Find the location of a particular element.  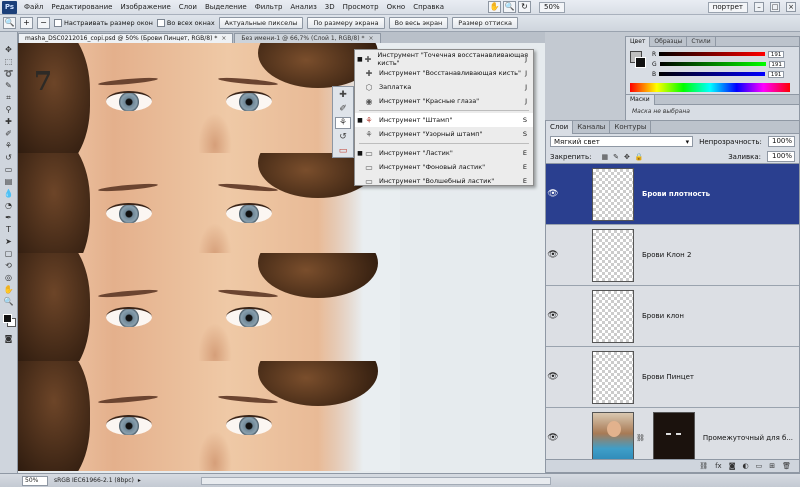

menu-analysis: Анализ is located at coordinates (303, 7).